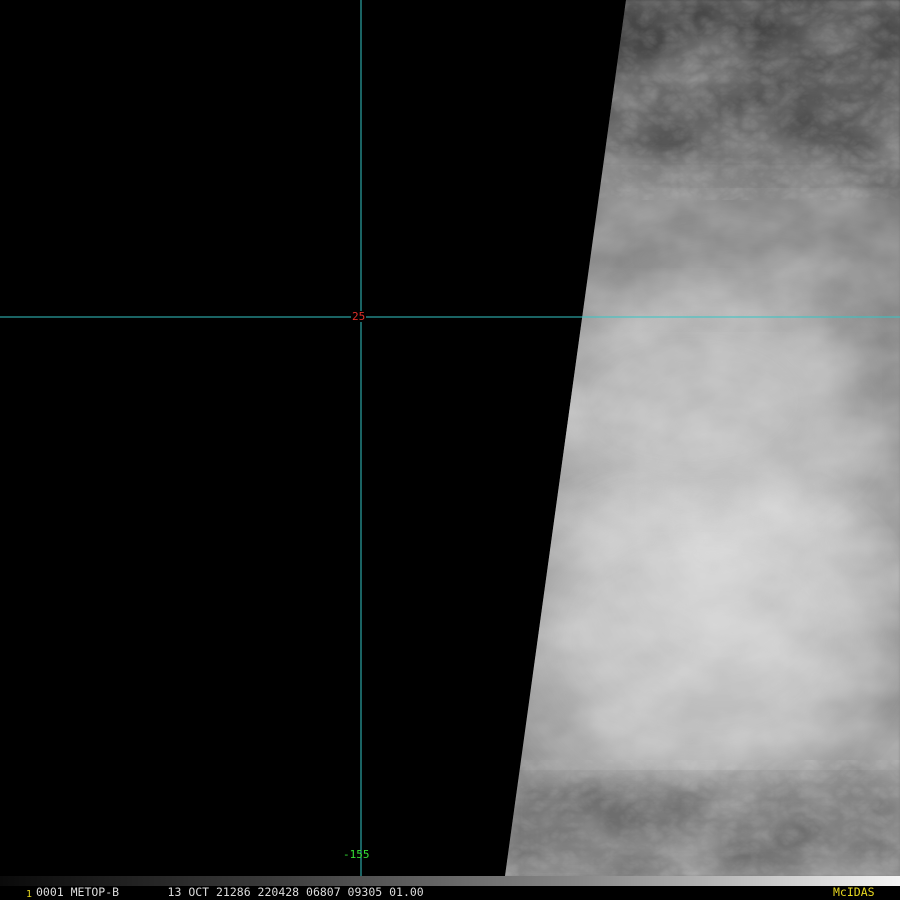 Image resolution: width=900 pixels, height=900 pixels. What do you see at coordinates (854, 892) in the screenshot?
I see `product-label: McIDAS` at bounding box center [854, 892].